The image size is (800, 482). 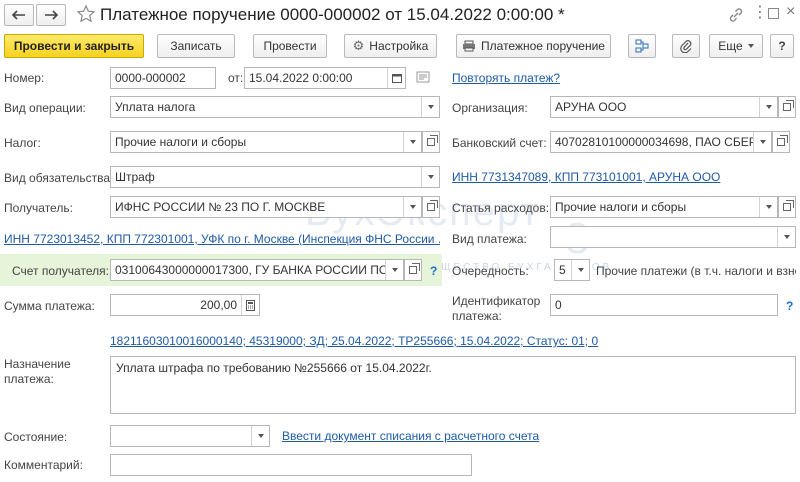 I want to click on tax-open-button, so click(x=431, y=142).